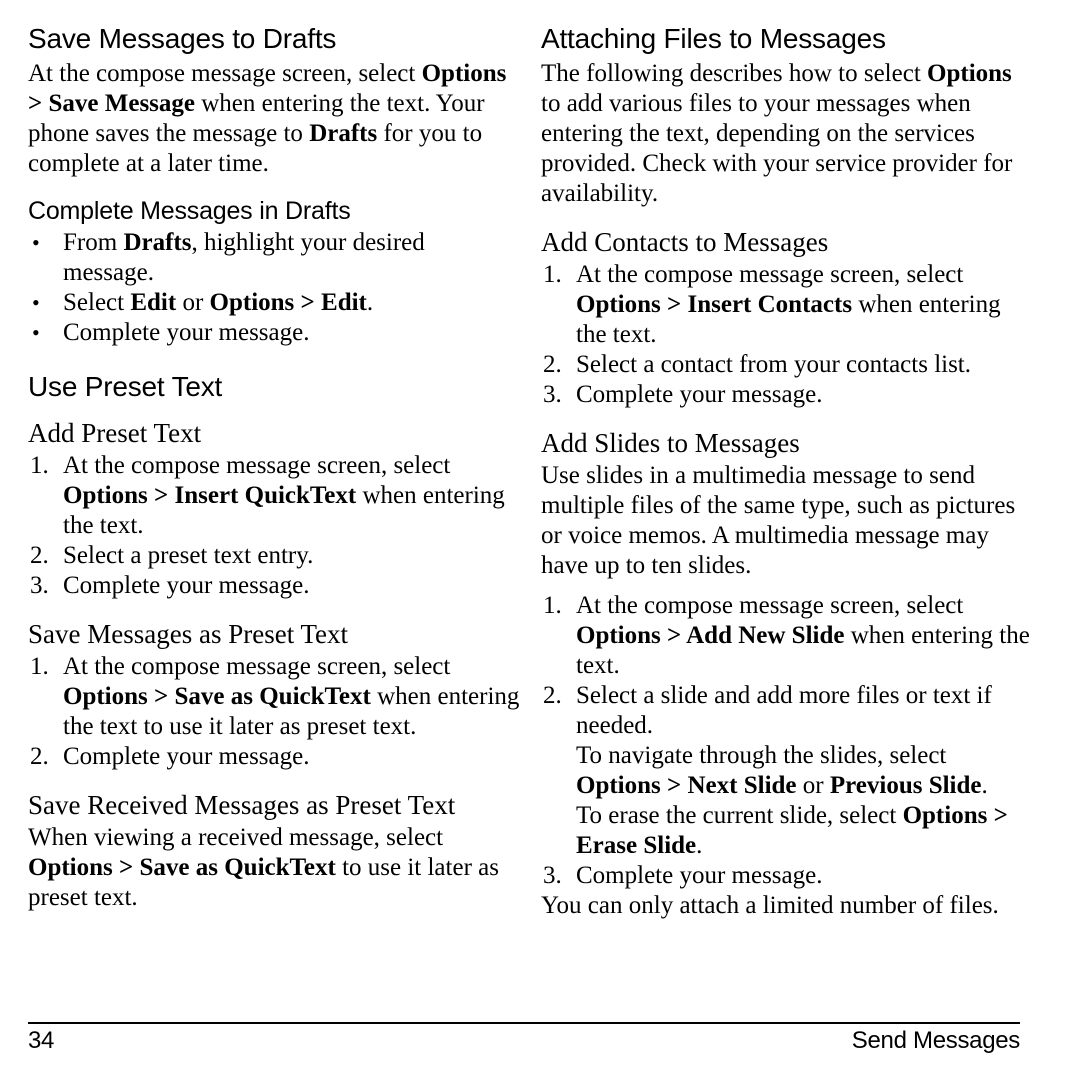 Image resolution: width=1080 pixels, height=1080 pixels. Describe the element at coordinates (710, 635) in the screenshot. I see `ui-path-options-add-new-slide: Options > Add New Slide` at that location.